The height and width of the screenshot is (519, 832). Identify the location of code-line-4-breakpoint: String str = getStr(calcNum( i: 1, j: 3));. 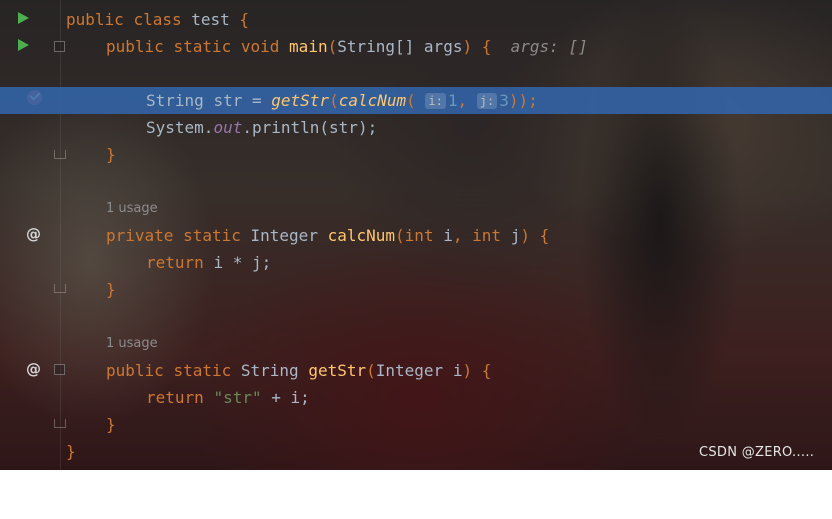
(416, 100).